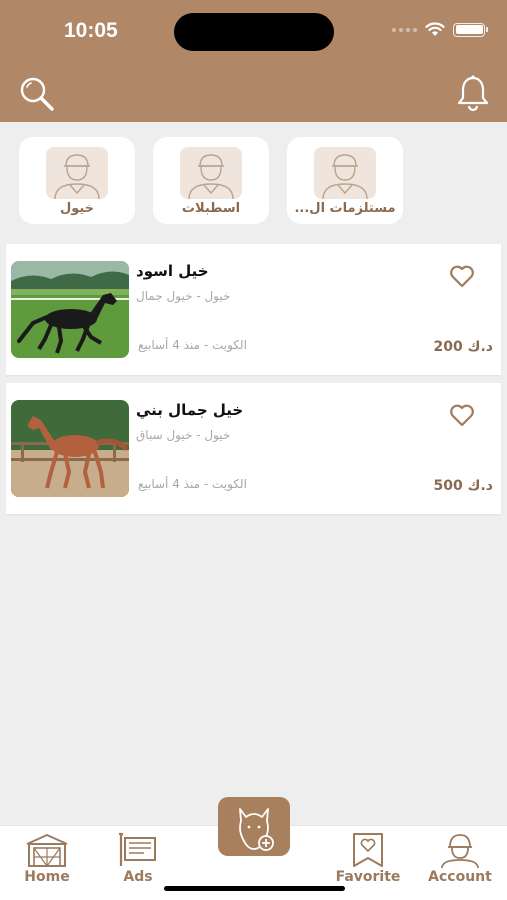 Image resolution: width=507 pixels, height=900 pixels. I want to click on wifi-icon, so click(435, 29).